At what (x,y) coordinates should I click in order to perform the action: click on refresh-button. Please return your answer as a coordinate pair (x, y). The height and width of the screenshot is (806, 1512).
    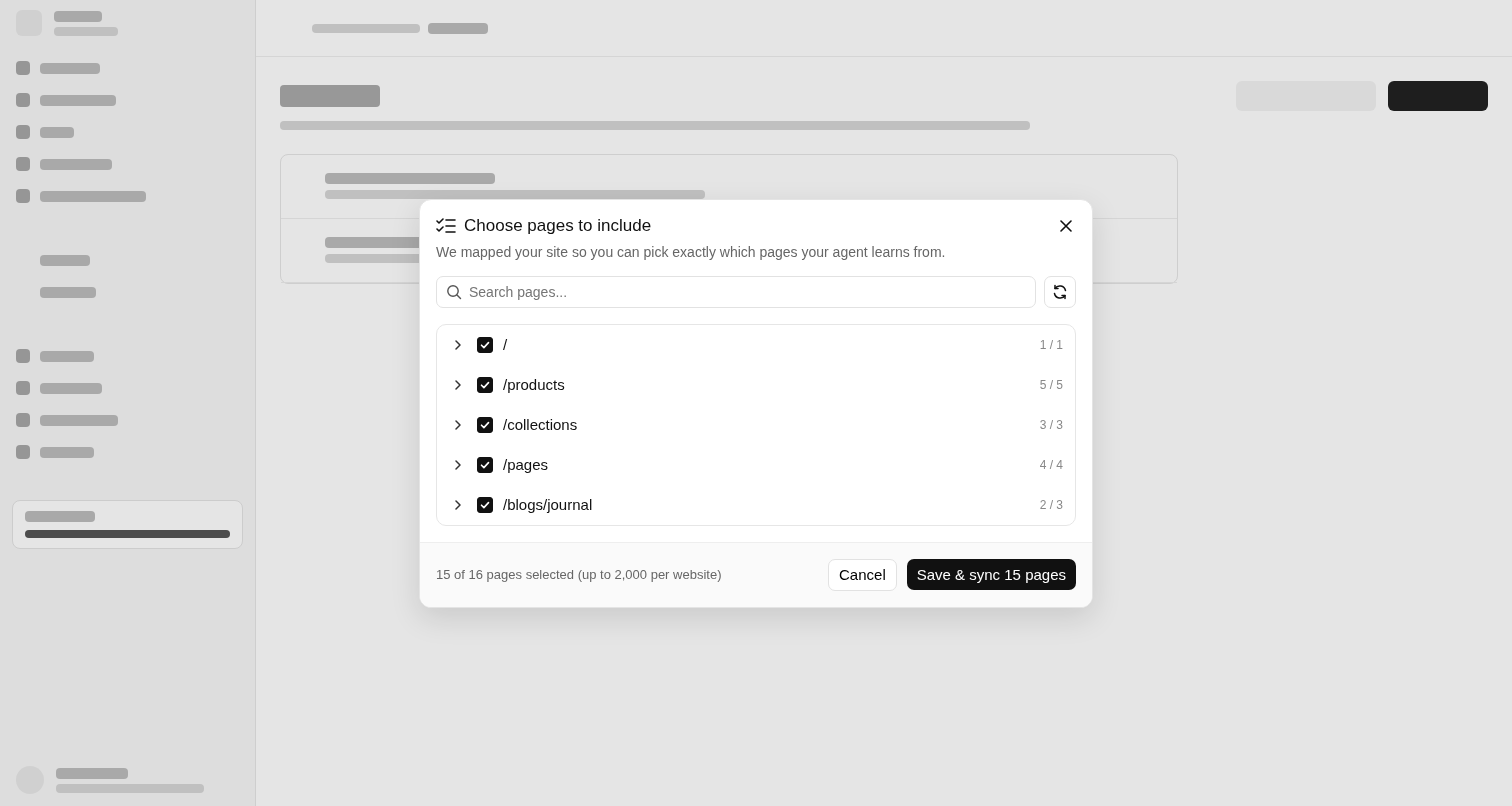
    Looking at the image, I should click on (1060, 291).